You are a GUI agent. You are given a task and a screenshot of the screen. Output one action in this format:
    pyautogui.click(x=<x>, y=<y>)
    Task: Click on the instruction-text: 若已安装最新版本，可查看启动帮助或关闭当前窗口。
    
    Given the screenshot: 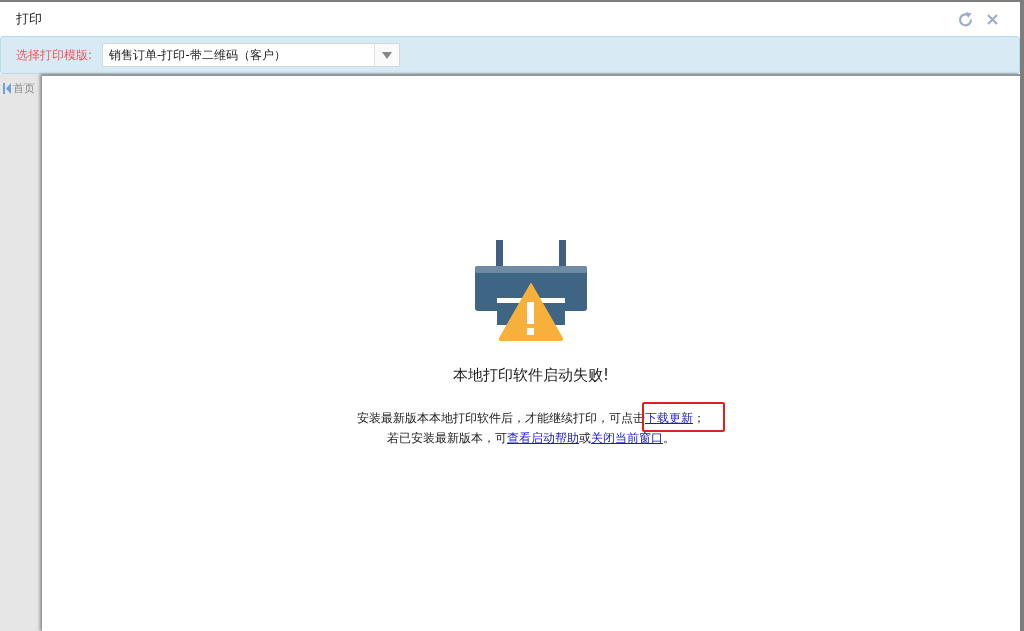 What is the action you would take?
    pyautogui.click(x=531, y=438)
    